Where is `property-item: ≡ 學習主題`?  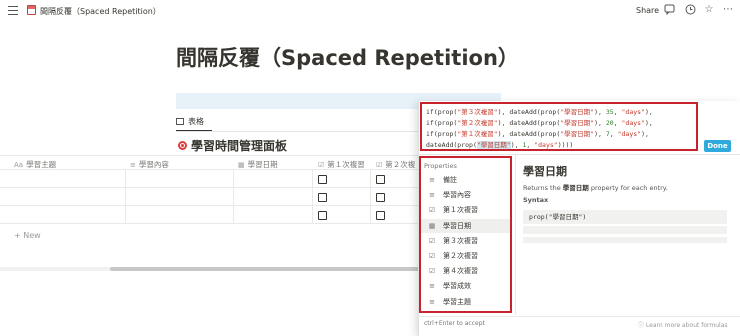
property-item: ≡ 學習主題 is located at coordinates (465, 302).